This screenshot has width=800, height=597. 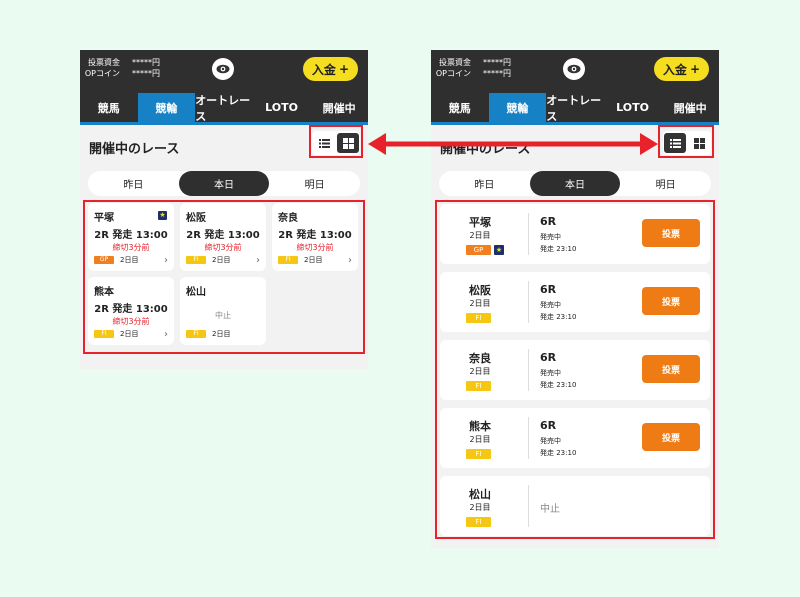 I want to click on grid-highlight, so click(x=224, y=277).